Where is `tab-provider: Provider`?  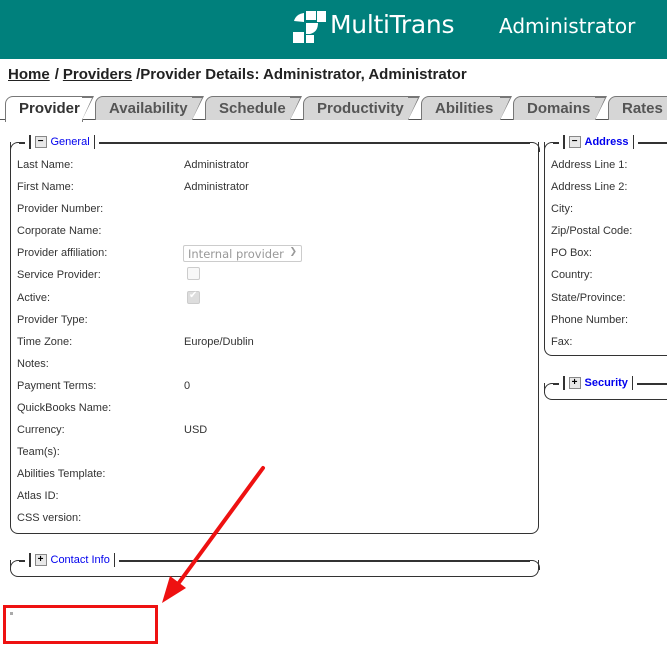 tab-provider: Provider is located at coordinates (49, 109).